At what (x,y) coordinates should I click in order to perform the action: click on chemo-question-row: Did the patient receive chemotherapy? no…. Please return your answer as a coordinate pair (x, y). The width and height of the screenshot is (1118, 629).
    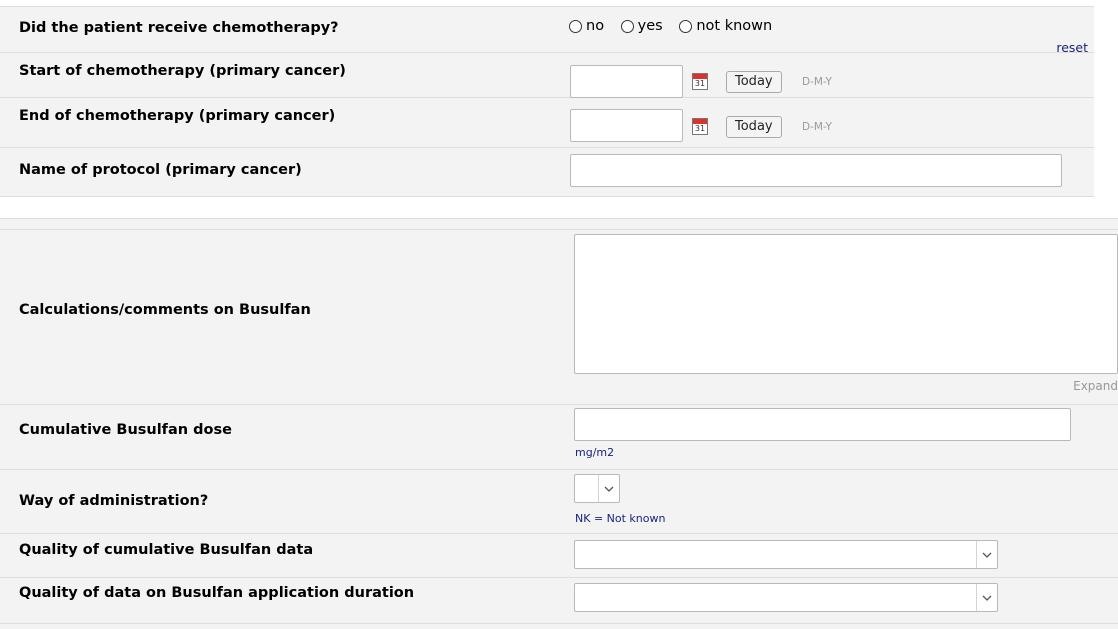
    Looking at the image, I should click on (547, 31).